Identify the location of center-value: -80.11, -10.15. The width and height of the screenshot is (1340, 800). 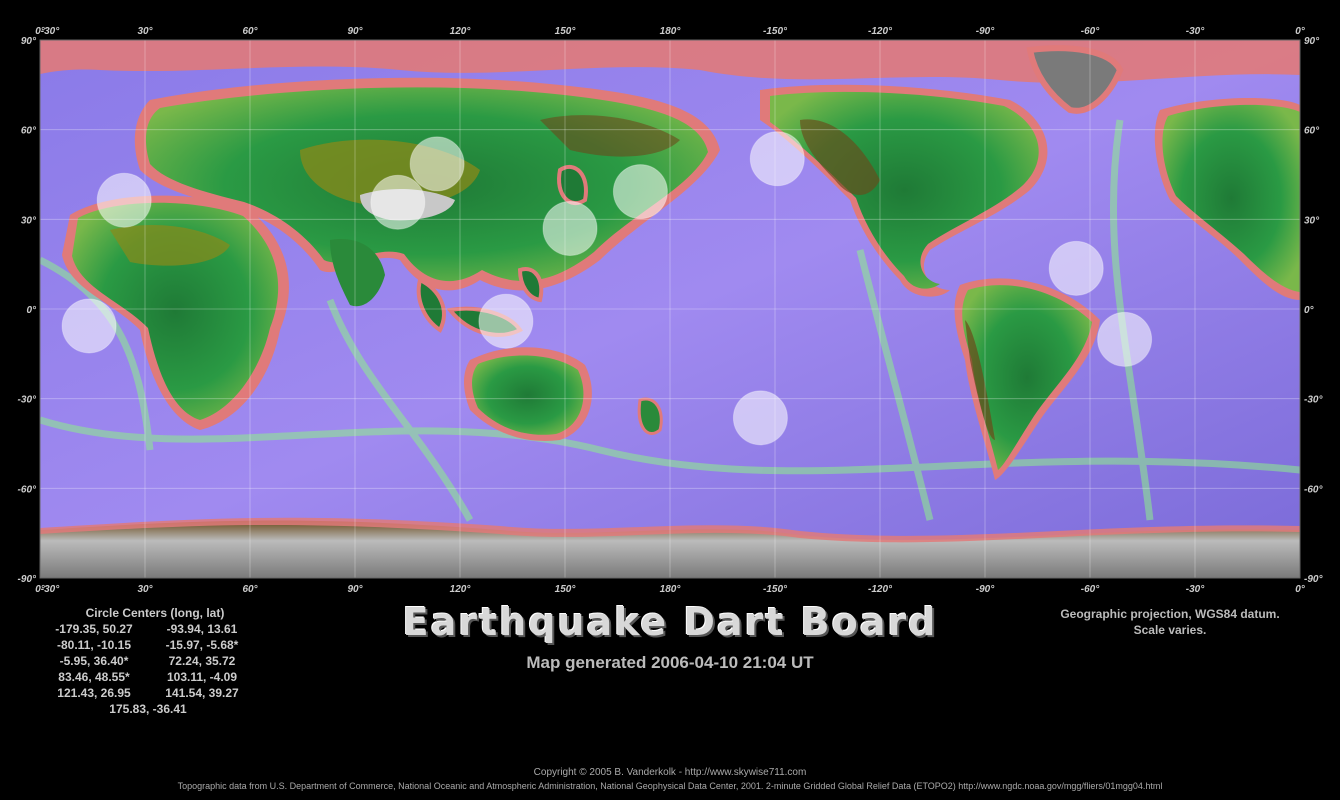
(94, 645).